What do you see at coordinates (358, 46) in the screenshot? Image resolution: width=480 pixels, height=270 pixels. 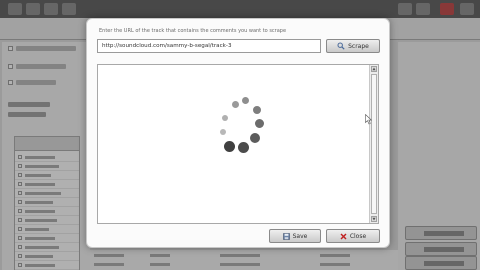 I see `scrape-button-label: Scrape` at bounding box center [358, 46].